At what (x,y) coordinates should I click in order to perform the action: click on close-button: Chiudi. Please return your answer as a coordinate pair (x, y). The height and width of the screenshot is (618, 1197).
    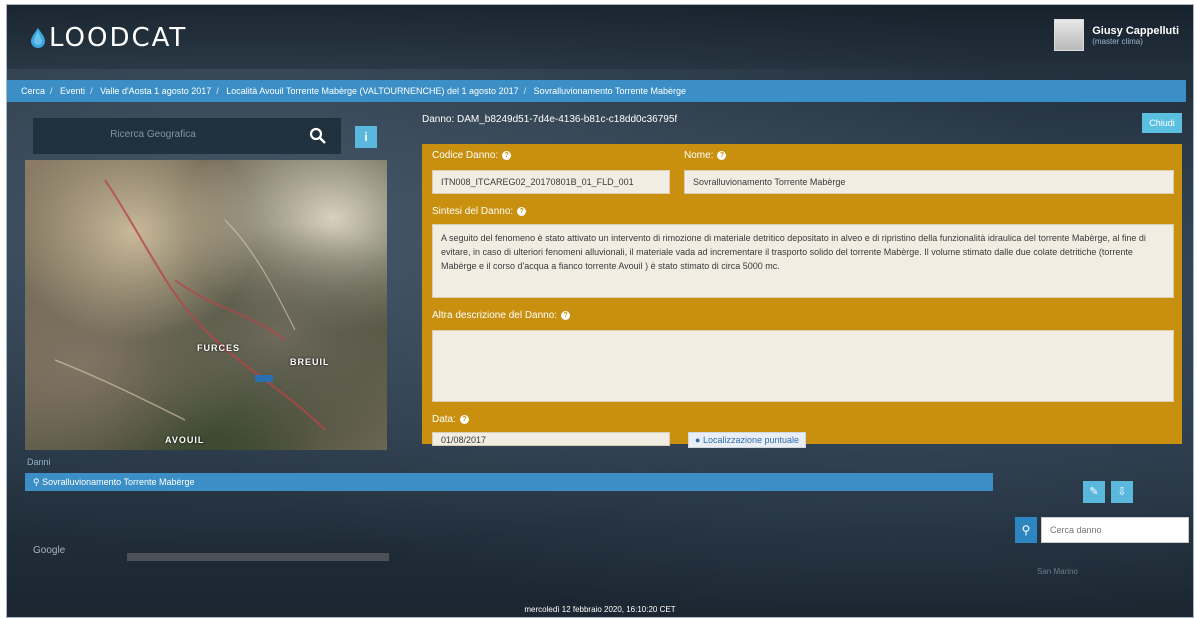
    Looking at the image, I should click on (1162, 123).